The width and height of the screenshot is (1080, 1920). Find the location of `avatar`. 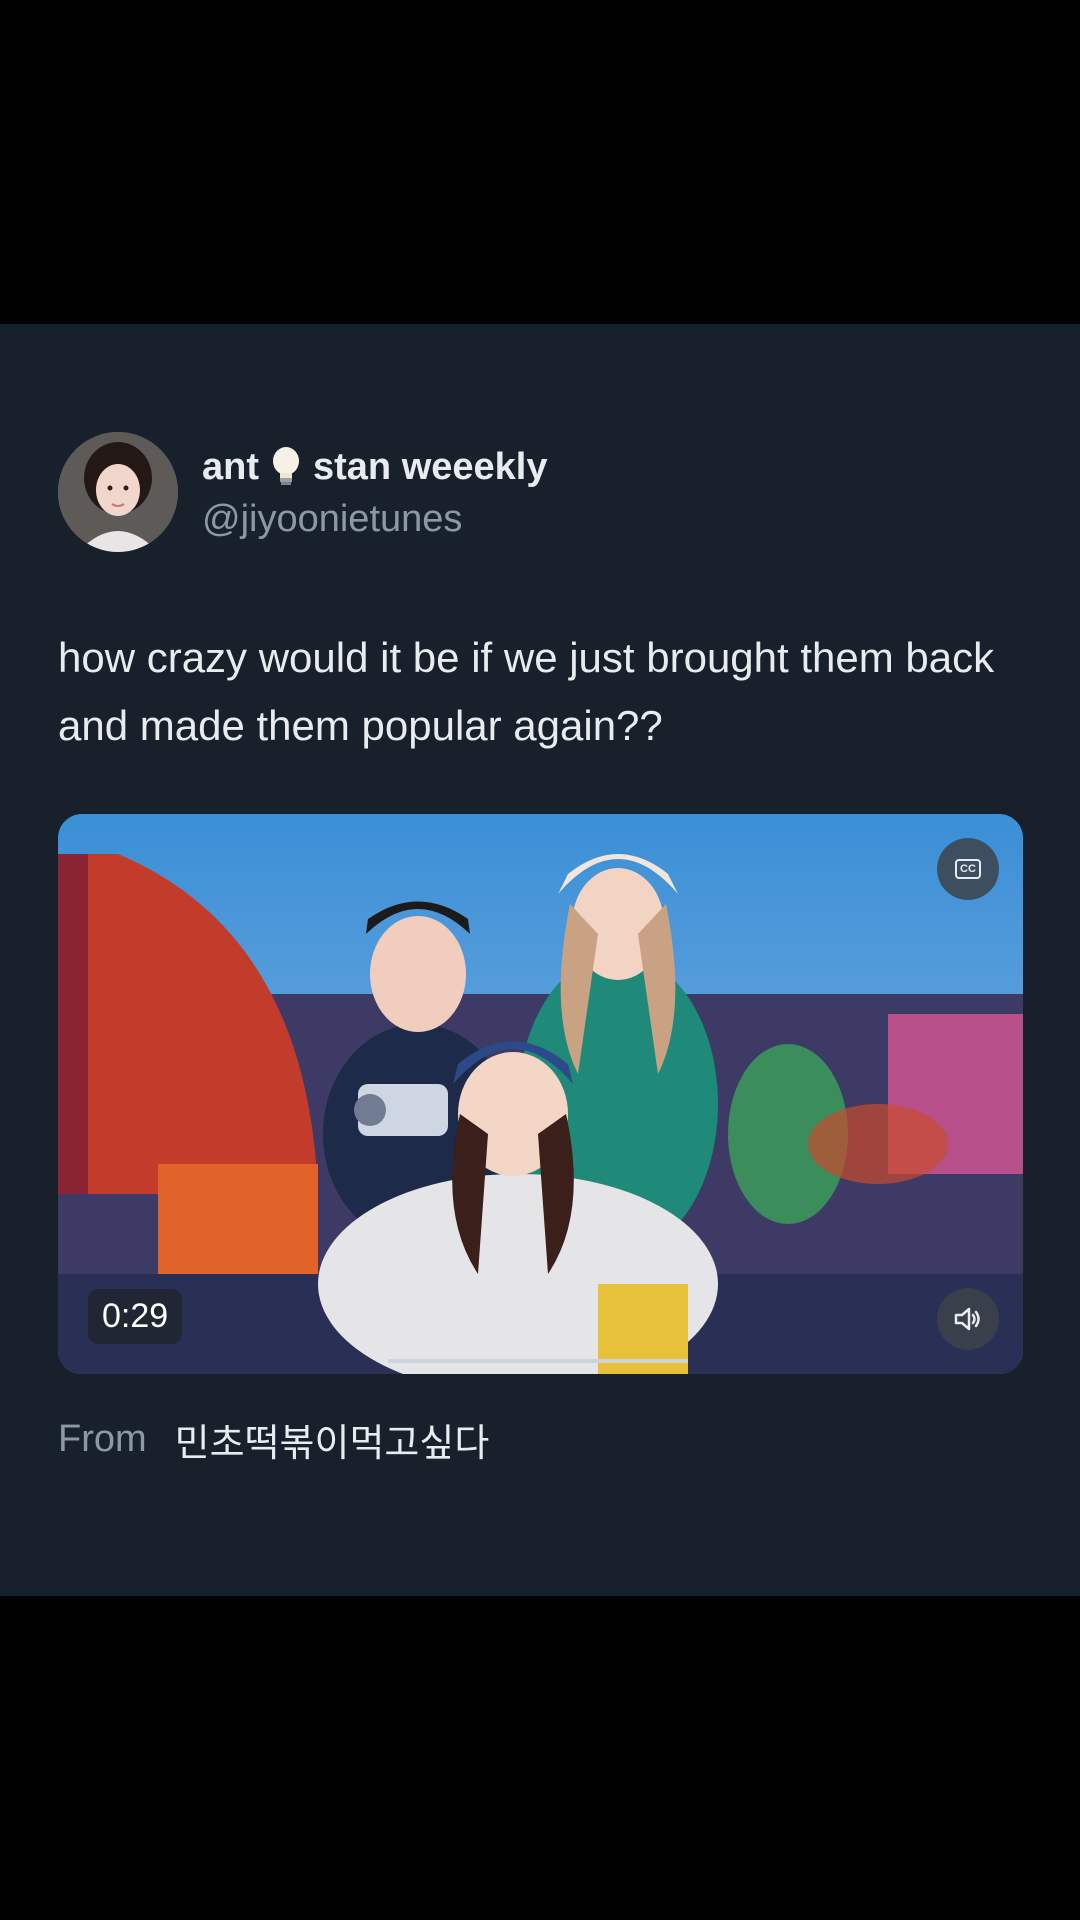

avatar is located at coordinates (118, 492).